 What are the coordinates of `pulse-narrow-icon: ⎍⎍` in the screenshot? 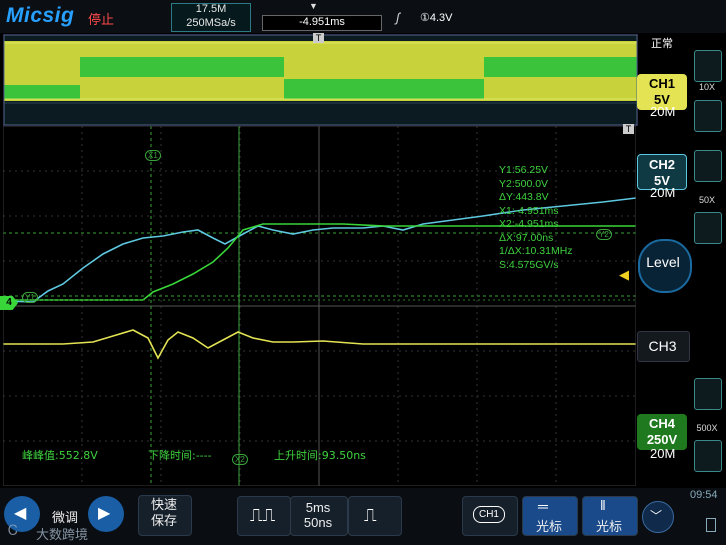 It's located at (263, 515).